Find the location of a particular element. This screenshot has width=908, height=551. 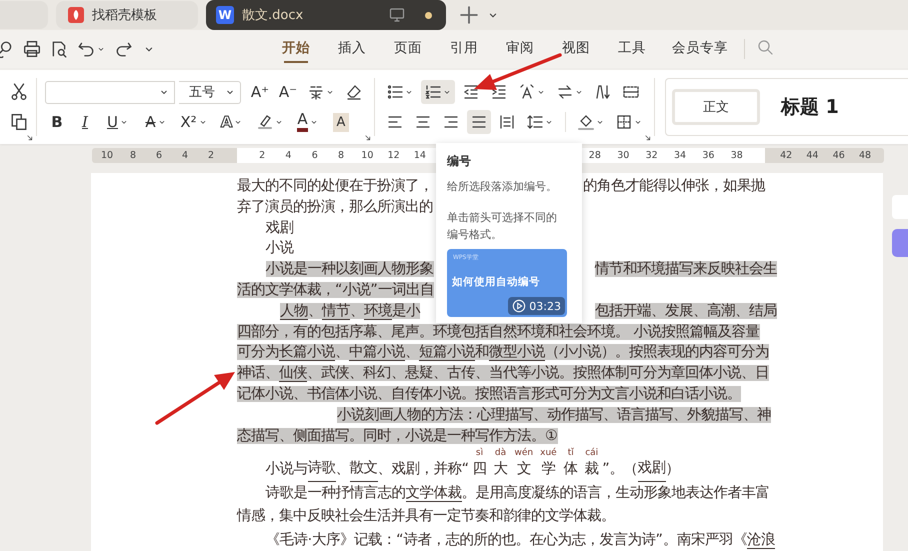

ruler-number: 12 is located at coordinates (393, 155).